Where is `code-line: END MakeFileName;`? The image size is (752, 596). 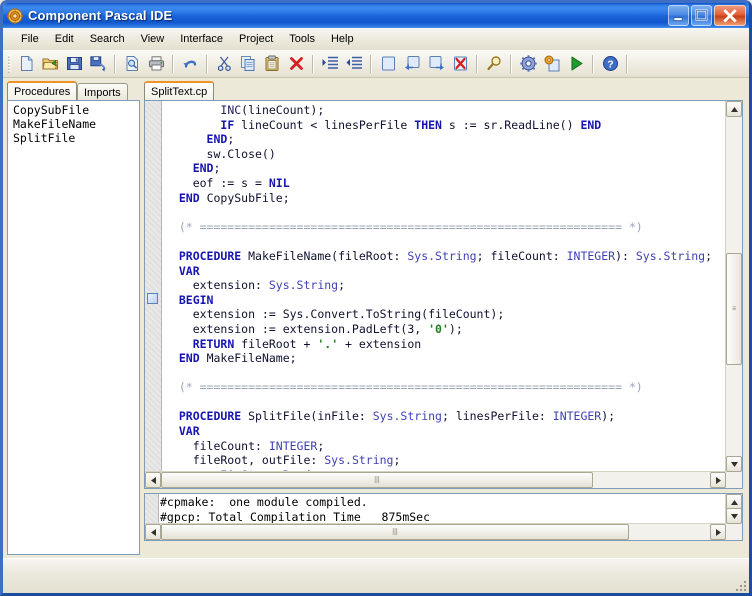 code-line: END MakeFileName; is located at coordinates (237, 358).